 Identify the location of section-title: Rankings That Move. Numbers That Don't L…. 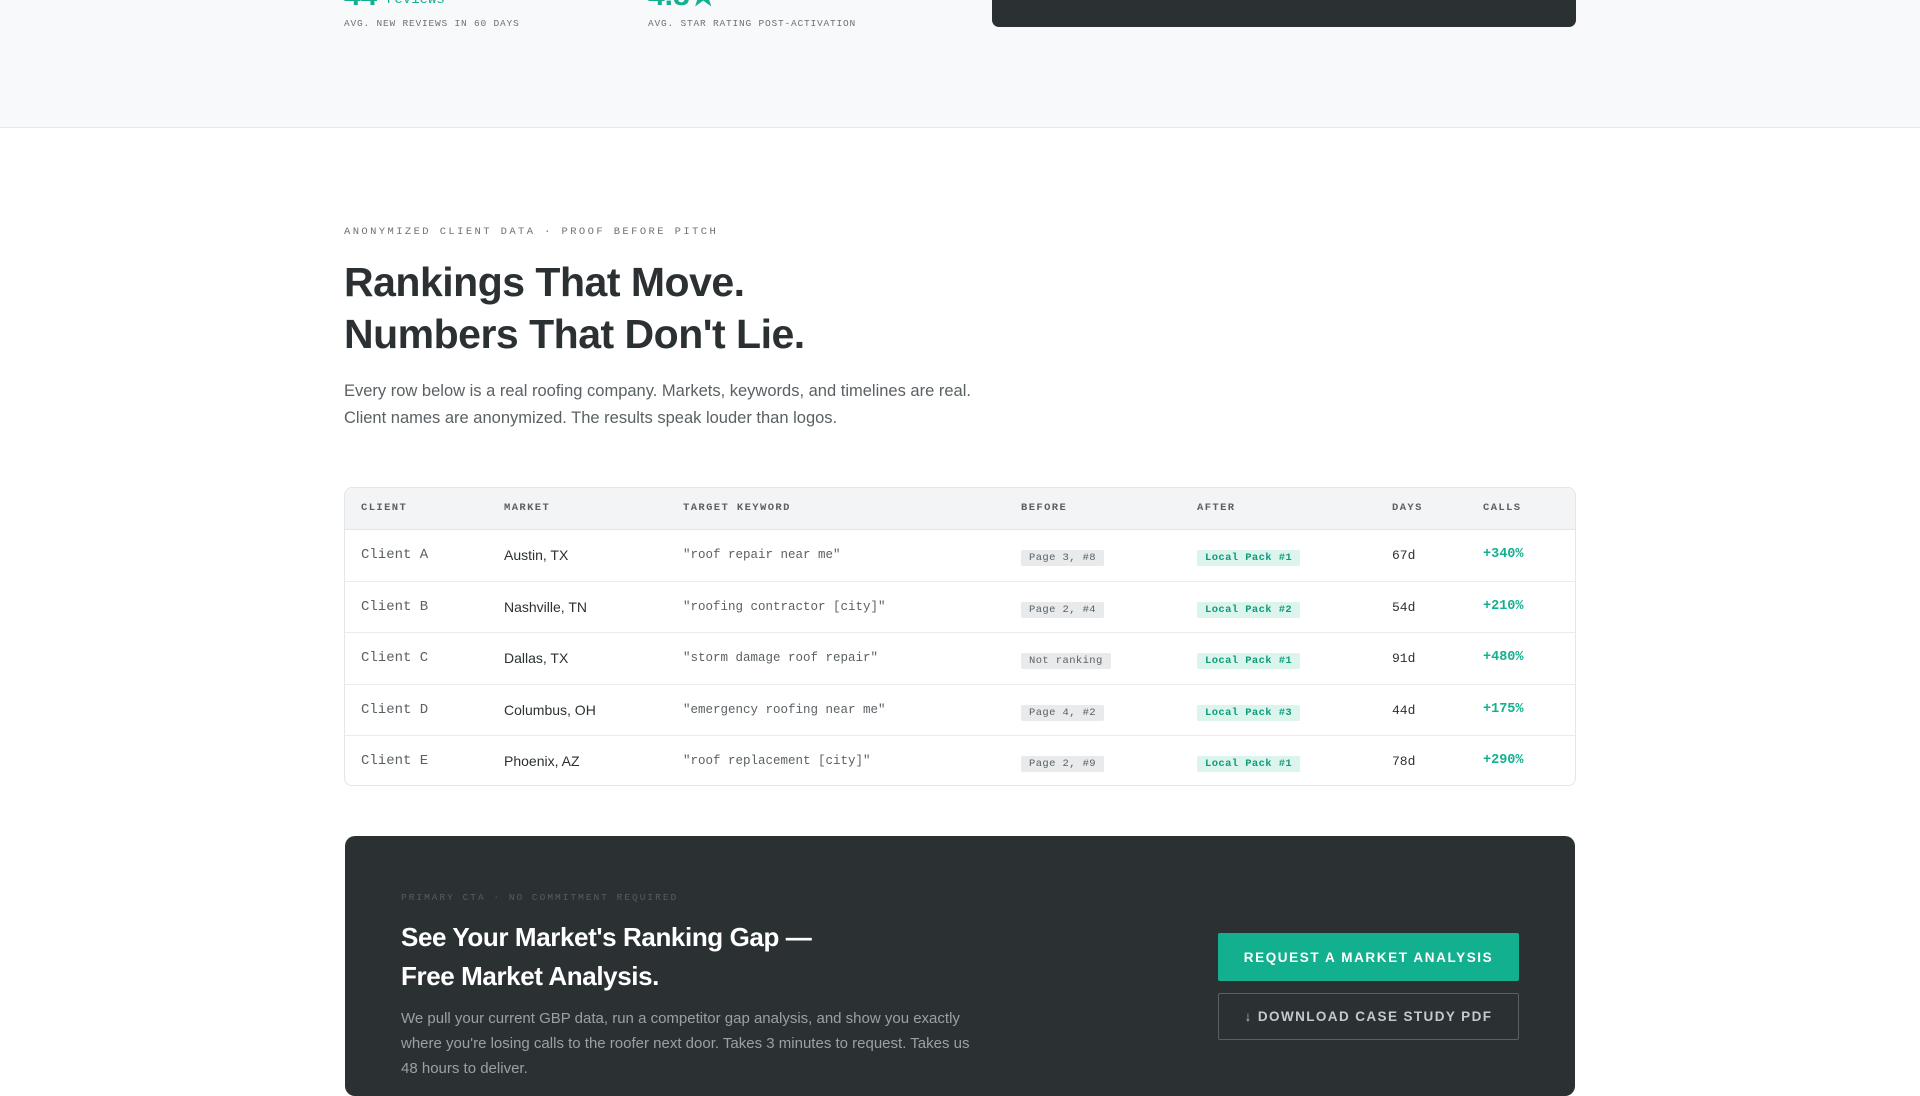
(574, 308).